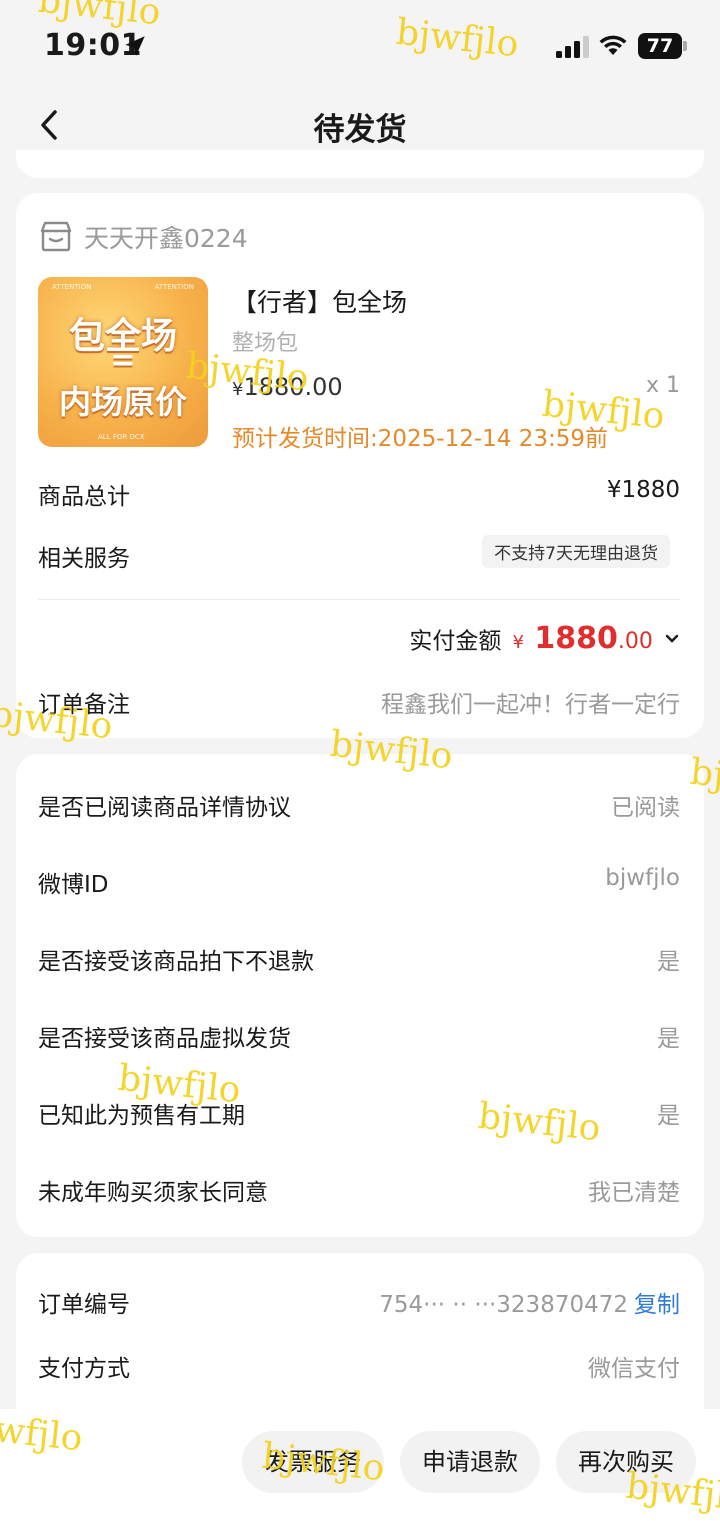 This screenshot has height=1521, width=720. Describe the element at coordinates (359, 1189) in the screenshot. I see `info-row: 未成年购买须家长同意 我已清楚` at that location.